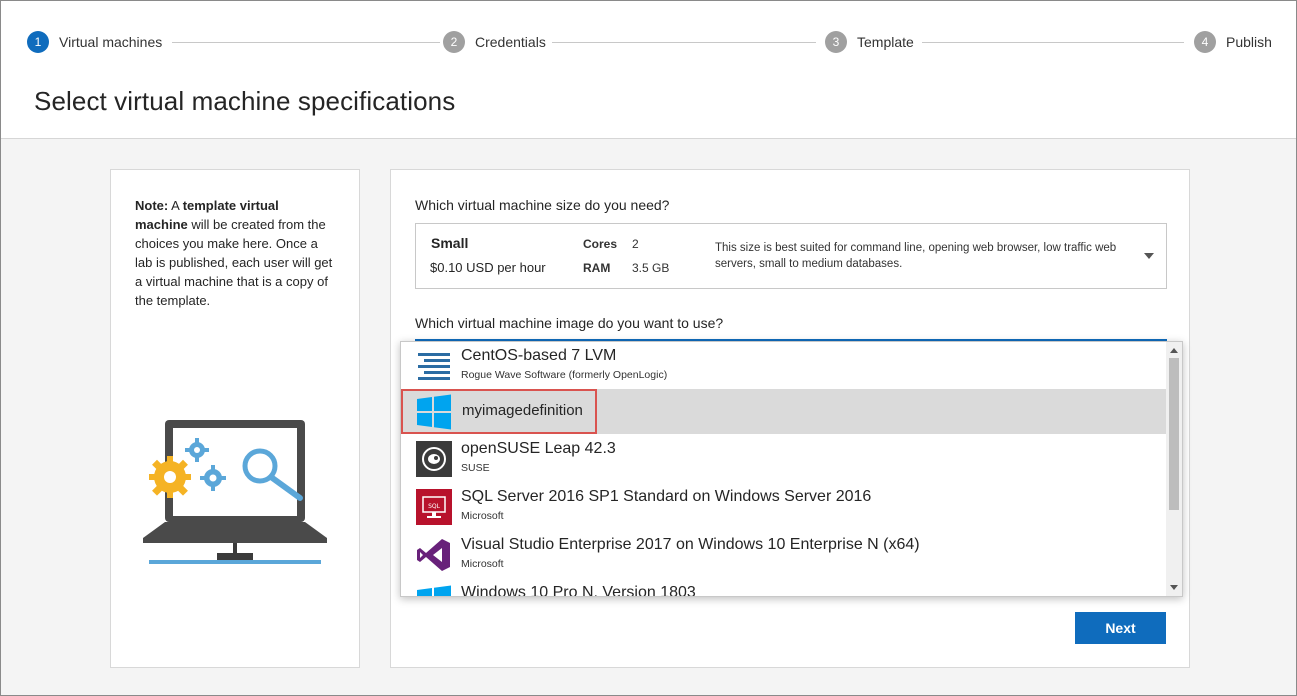 This screenshot has width=1297, height=696. I want to click on scroll-up-icon, so click(1174, 350).